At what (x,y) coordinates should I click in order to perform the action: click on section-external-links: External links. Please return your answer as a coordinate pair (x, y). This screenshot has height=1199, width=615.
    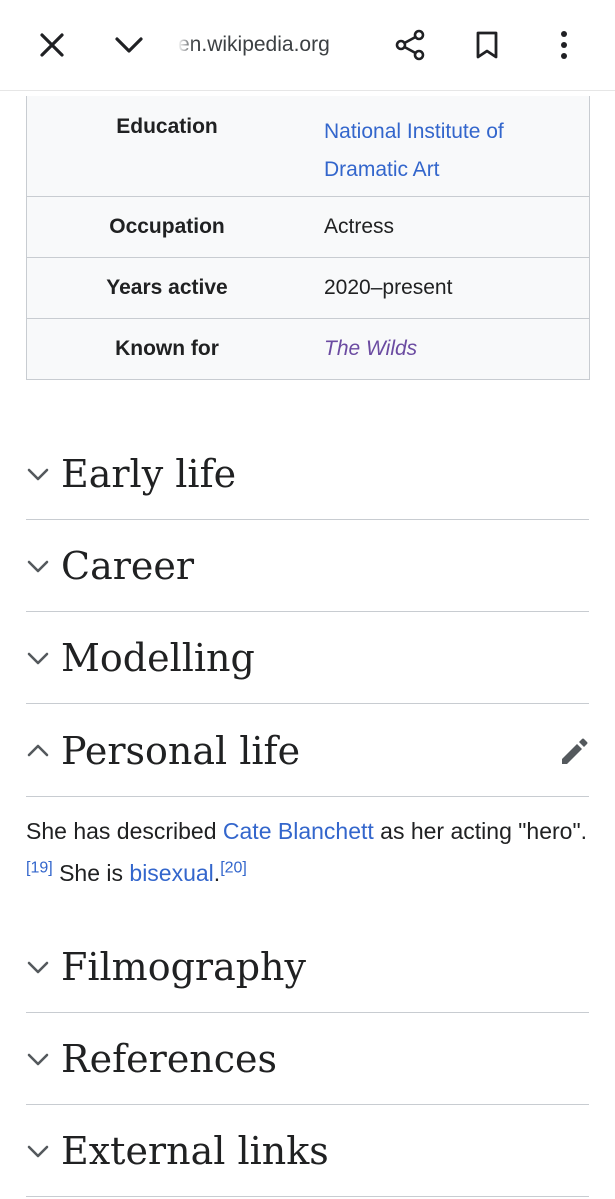
    Looking at the image, I should click on (307, 1151).